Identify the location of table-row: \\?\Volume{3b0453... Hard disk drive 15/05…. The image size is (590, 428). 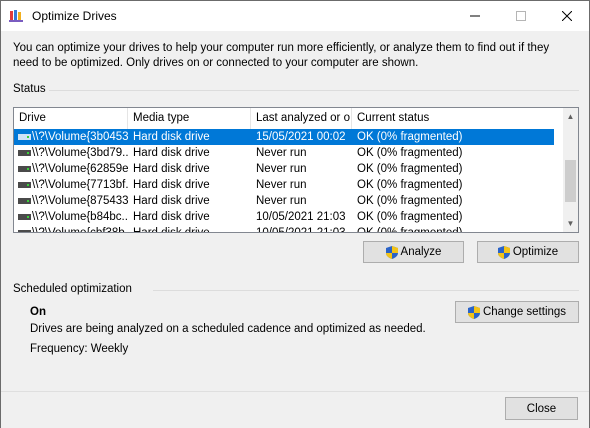
(284, 137).